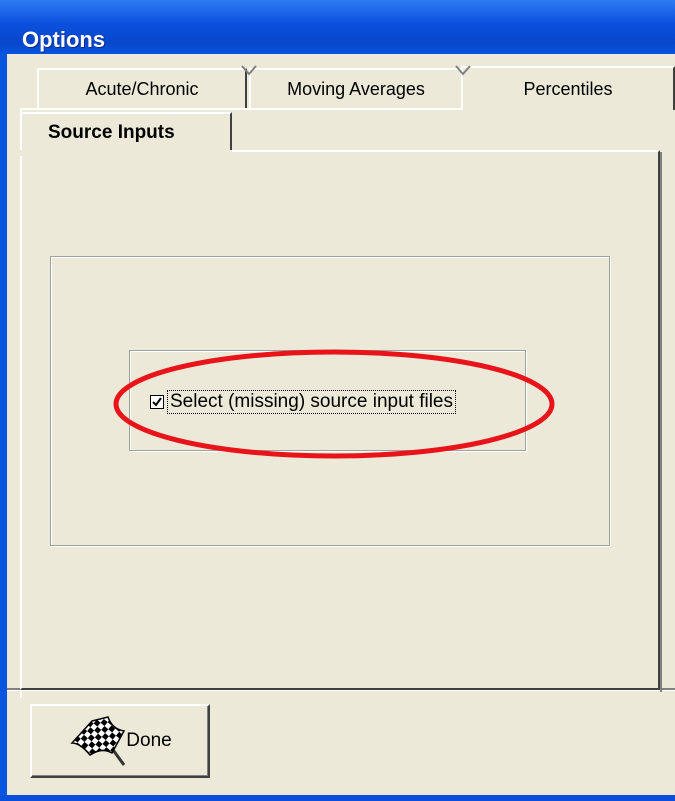 The height and width of the screenshot is (801, 675). I want to click on tab-join, so click(126, 153).